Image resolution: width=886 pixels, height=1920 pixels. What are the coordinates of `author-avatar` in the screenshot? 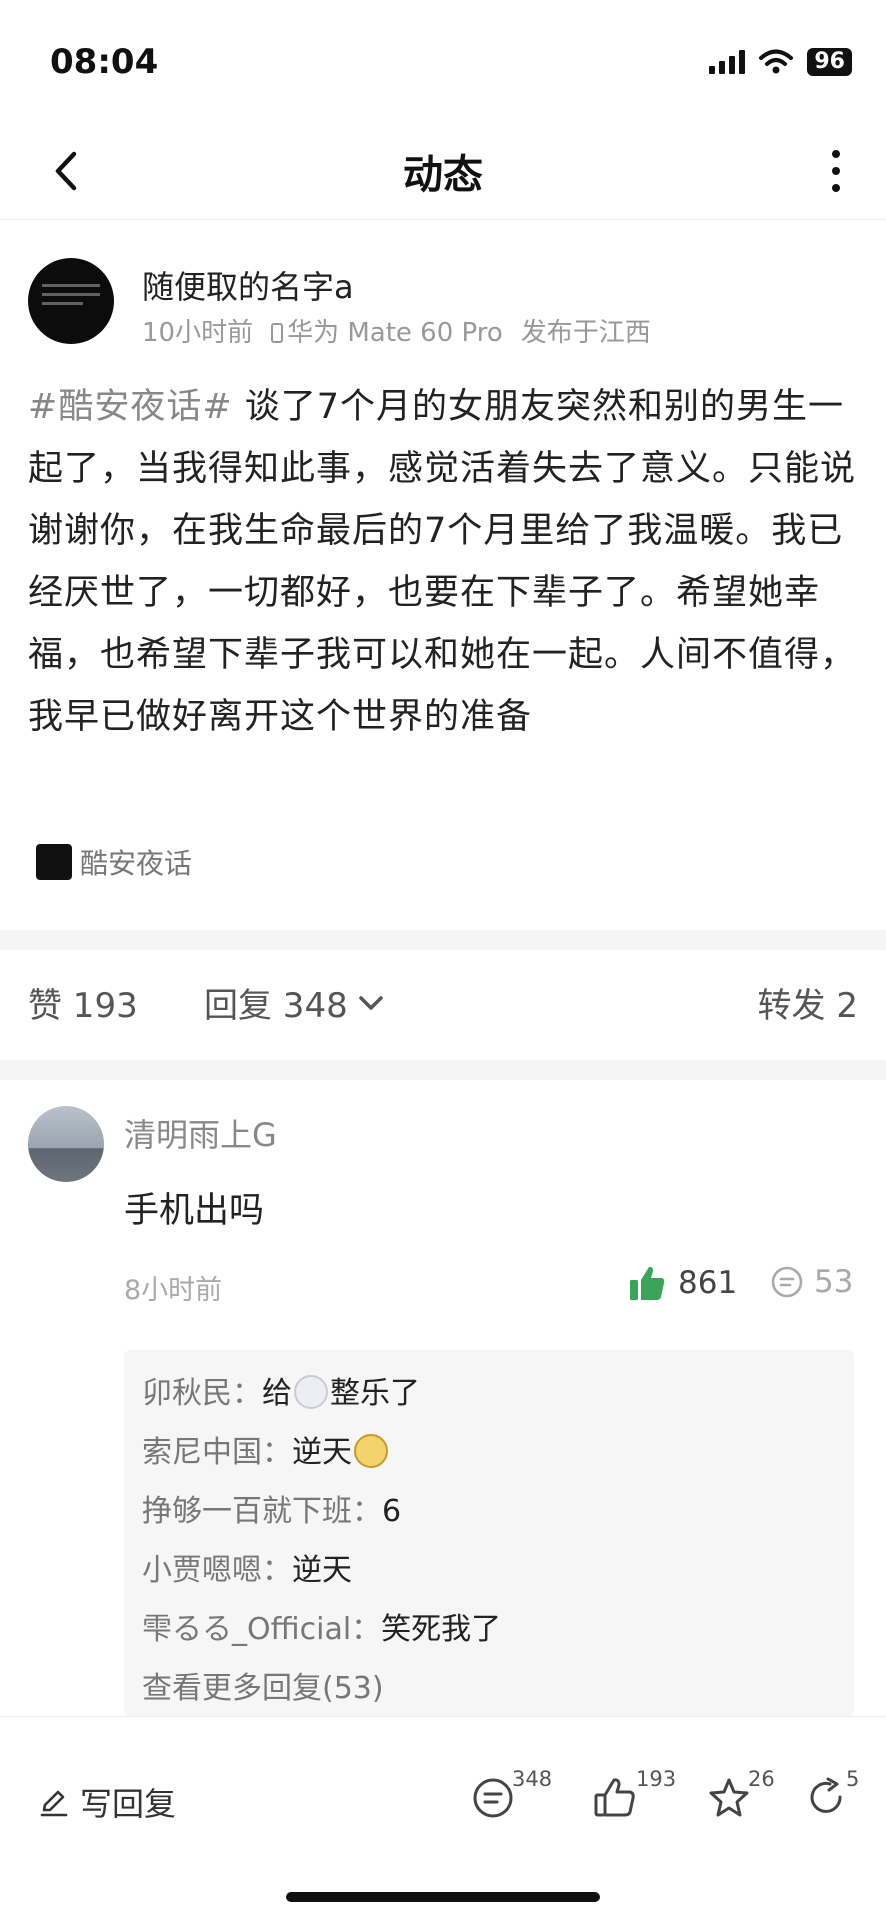 It's located at (71, 301).